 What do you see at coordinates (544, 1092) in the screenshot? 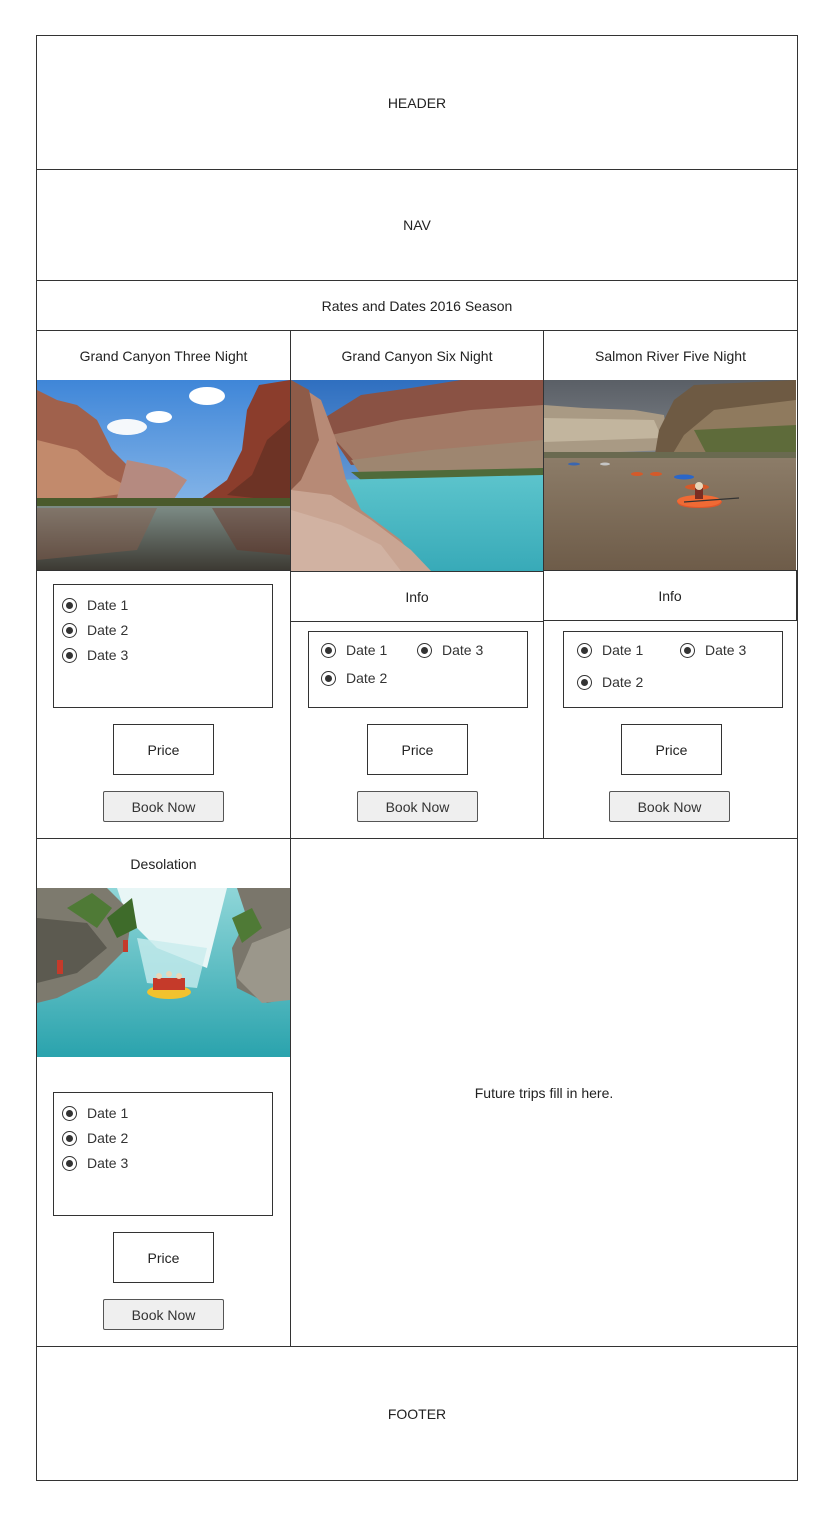
I see `future-trips-placeholder: Future trips fill in here.` at bounding box center [544, 1092].